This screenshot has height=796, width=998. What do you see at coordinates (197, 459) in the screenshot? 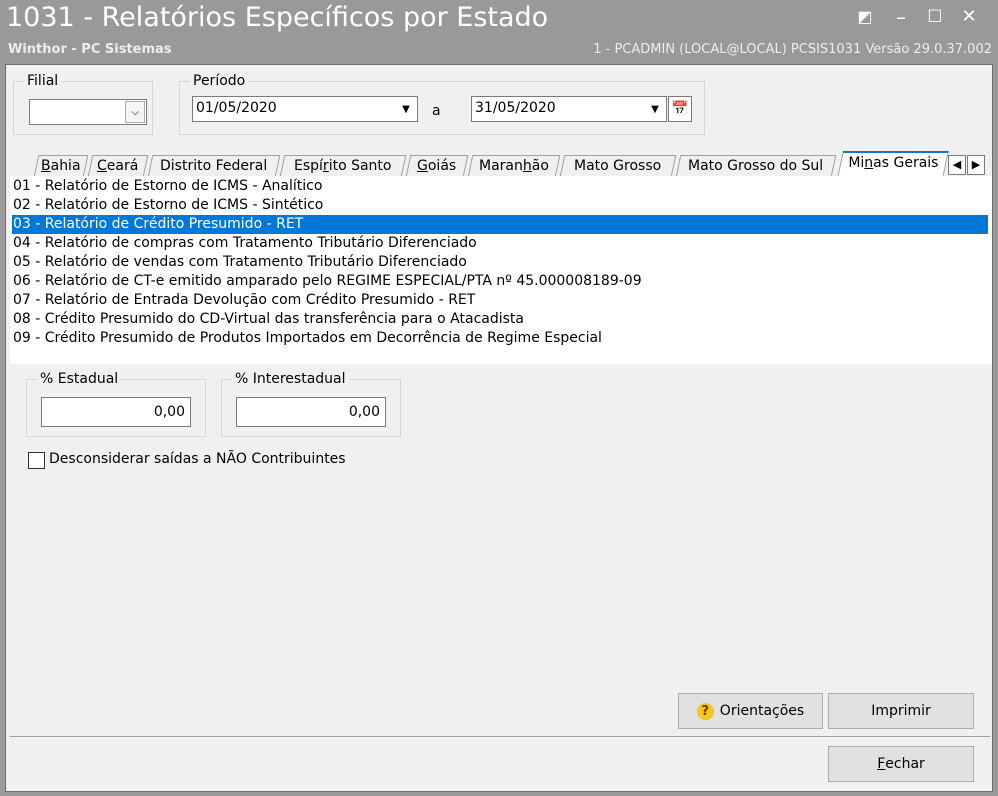
I see `desconsiderar-label: Desconsiderar saídas a NÃO Contribuintes` at bounding box center [197, 459].